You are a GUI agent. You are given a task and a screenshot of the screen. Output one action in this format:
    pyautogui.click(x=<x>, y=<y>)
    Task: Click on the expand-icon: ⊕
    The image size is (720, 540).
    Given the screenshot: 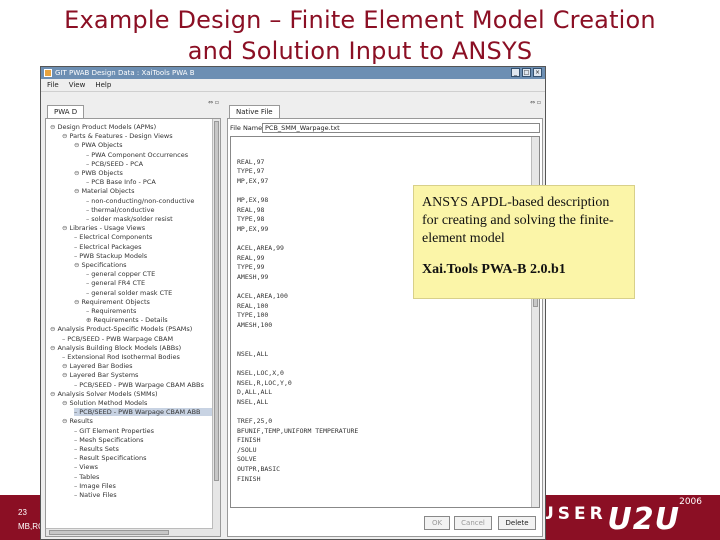 What is the action you would take?
    pyautogui.click(x=88, y=320)
    